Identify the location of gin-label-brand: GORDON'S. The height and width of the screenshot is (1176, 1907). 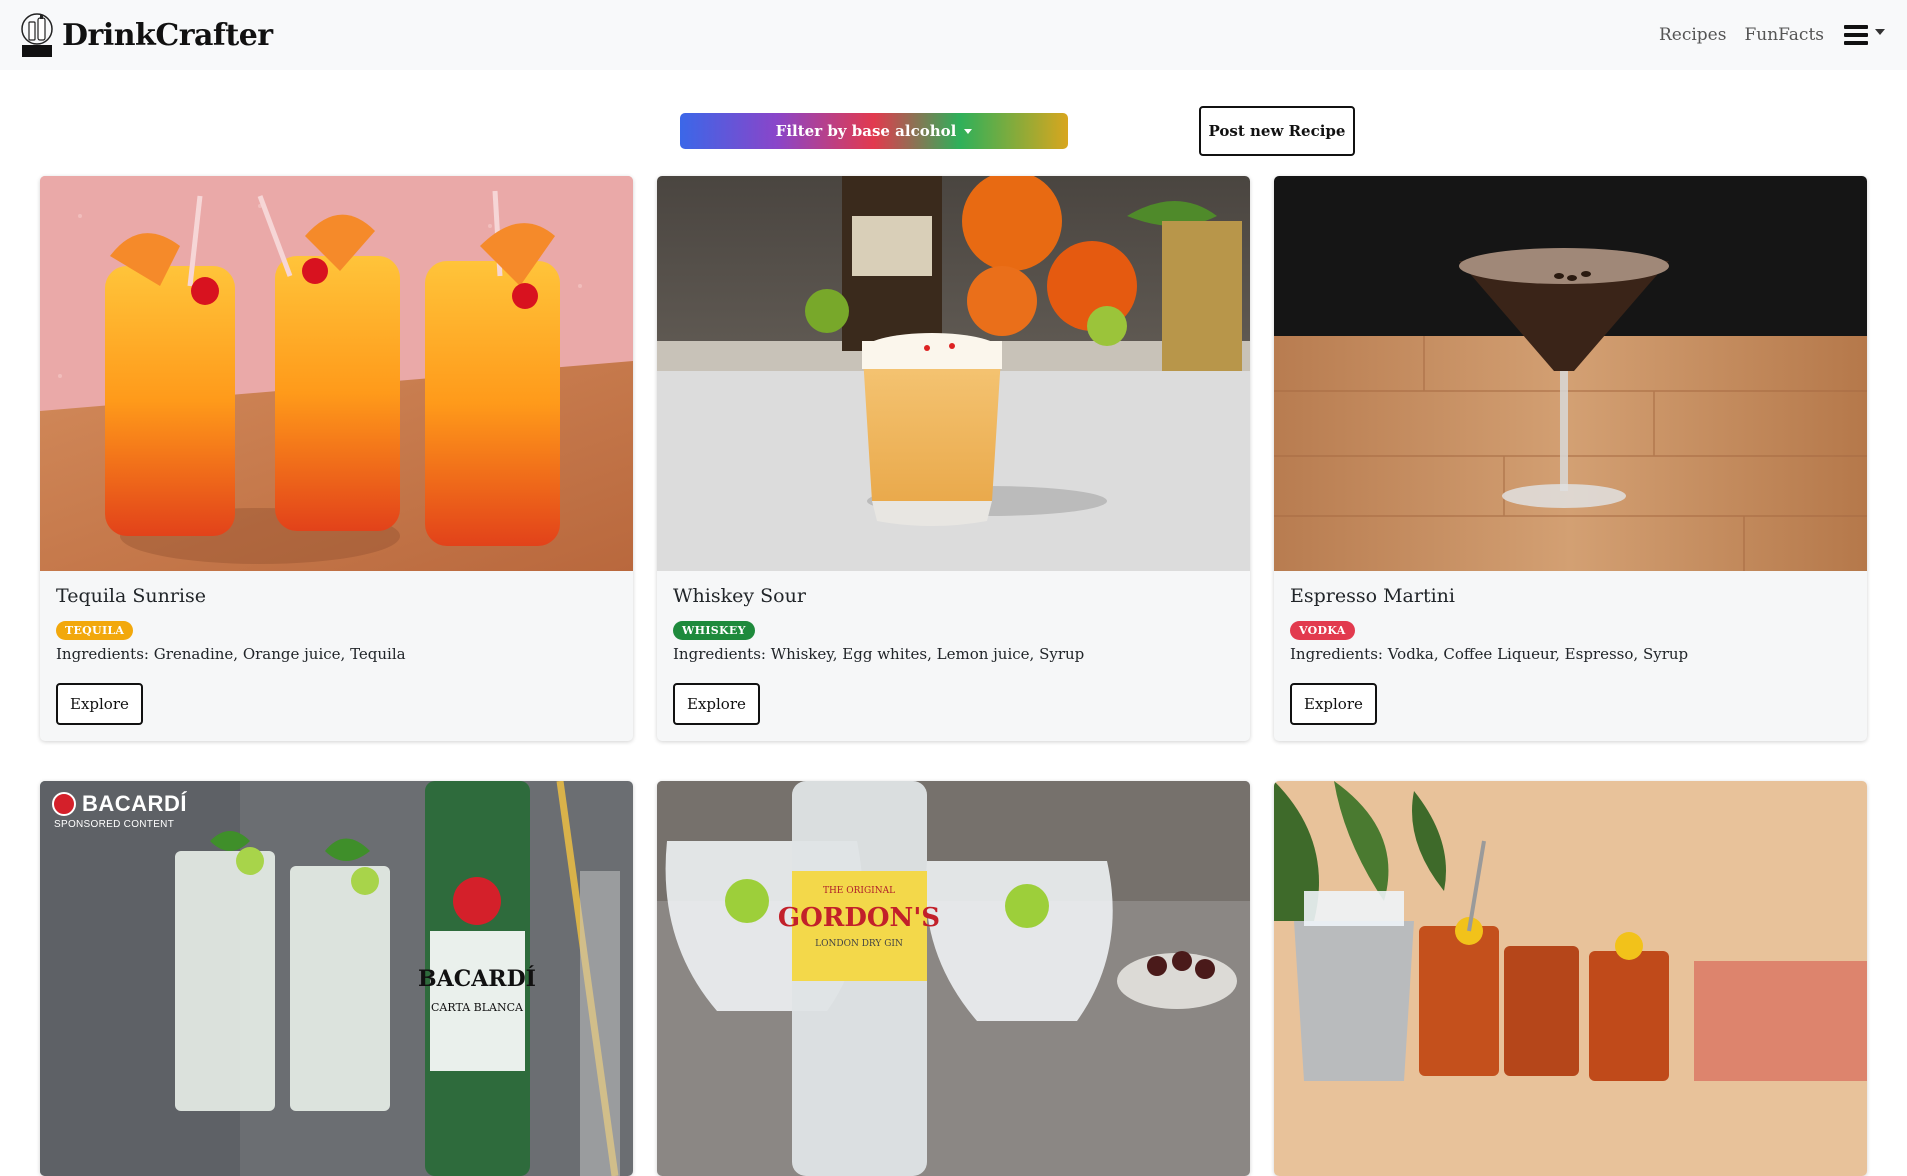
(859, 918).